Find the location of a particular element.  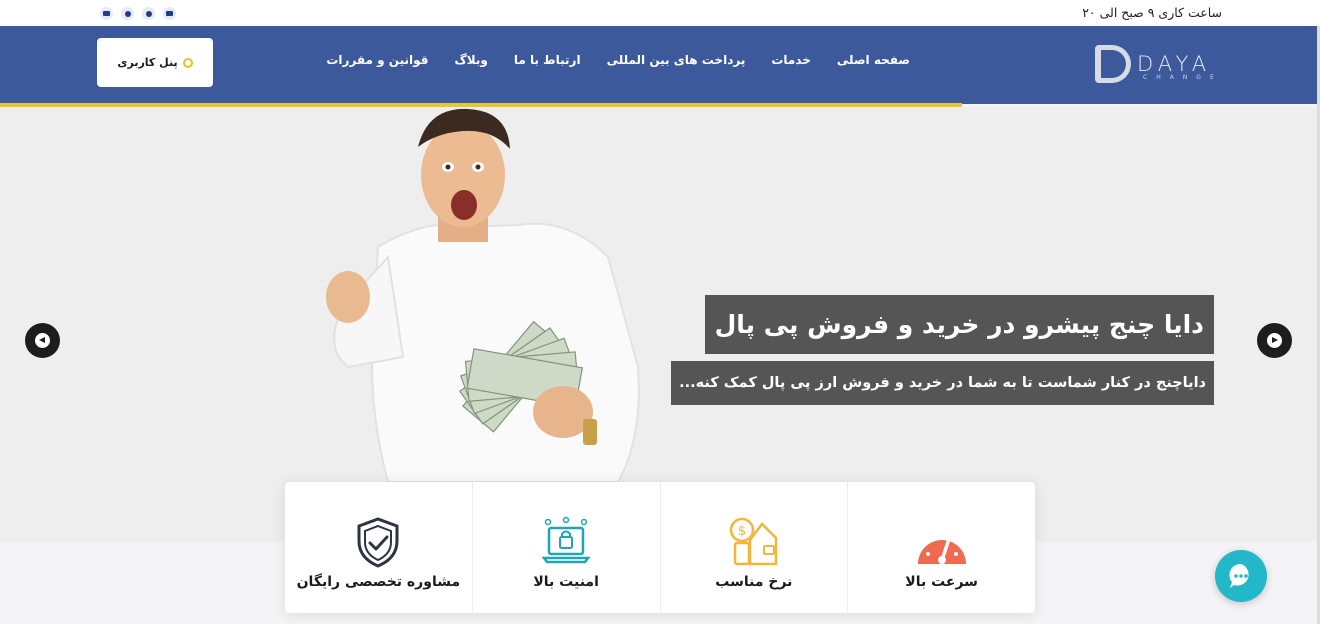

chat-bubble-icon is located at coordinates (1239, 575).